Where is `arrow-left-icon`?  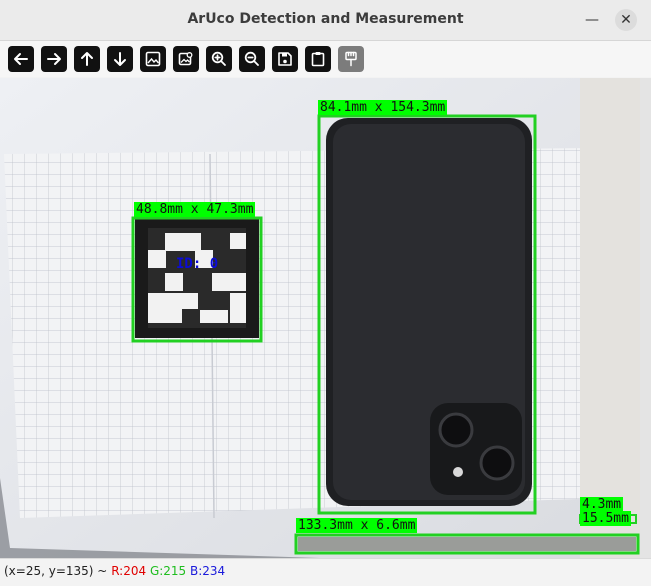
arrow-left-icon is located at coordinates (21, 59).